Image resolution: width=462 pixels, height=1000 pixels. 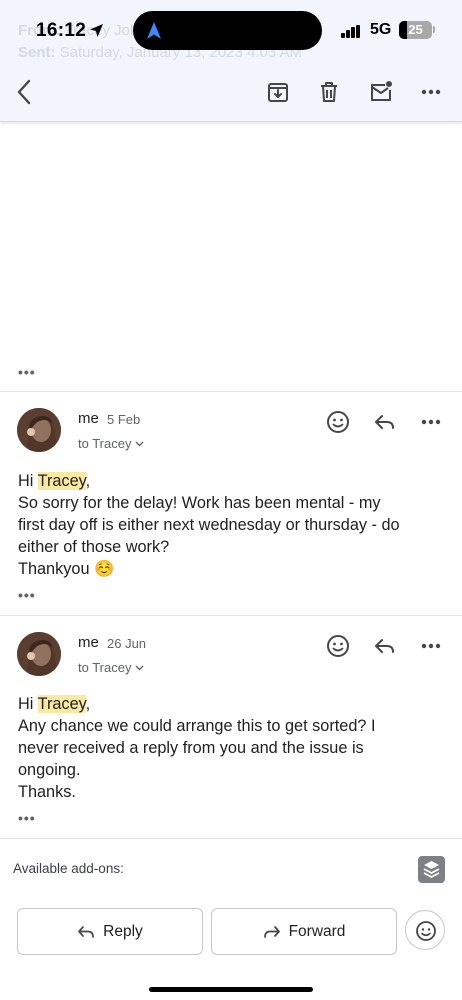 I want to click on addon-layers-button, so click(x=431, y=869).